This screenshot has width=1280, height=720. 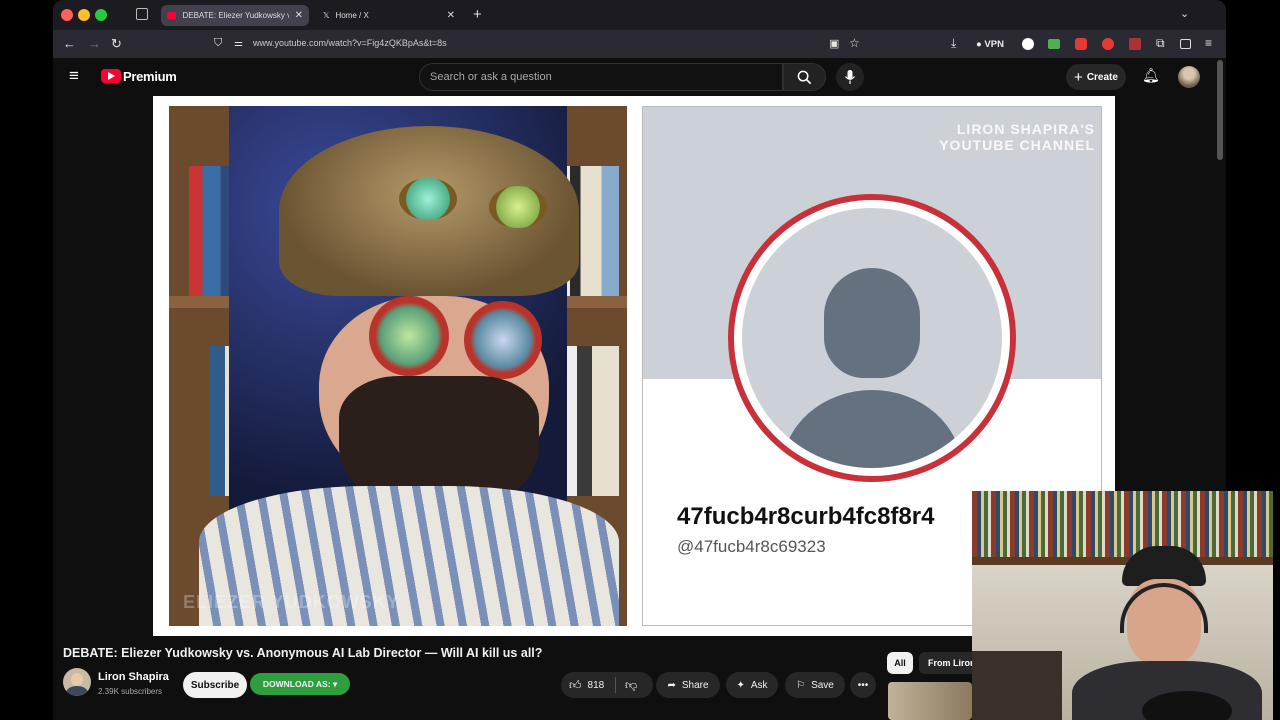 I want to click on extension-c-icon, so click(x=1028, y=44).